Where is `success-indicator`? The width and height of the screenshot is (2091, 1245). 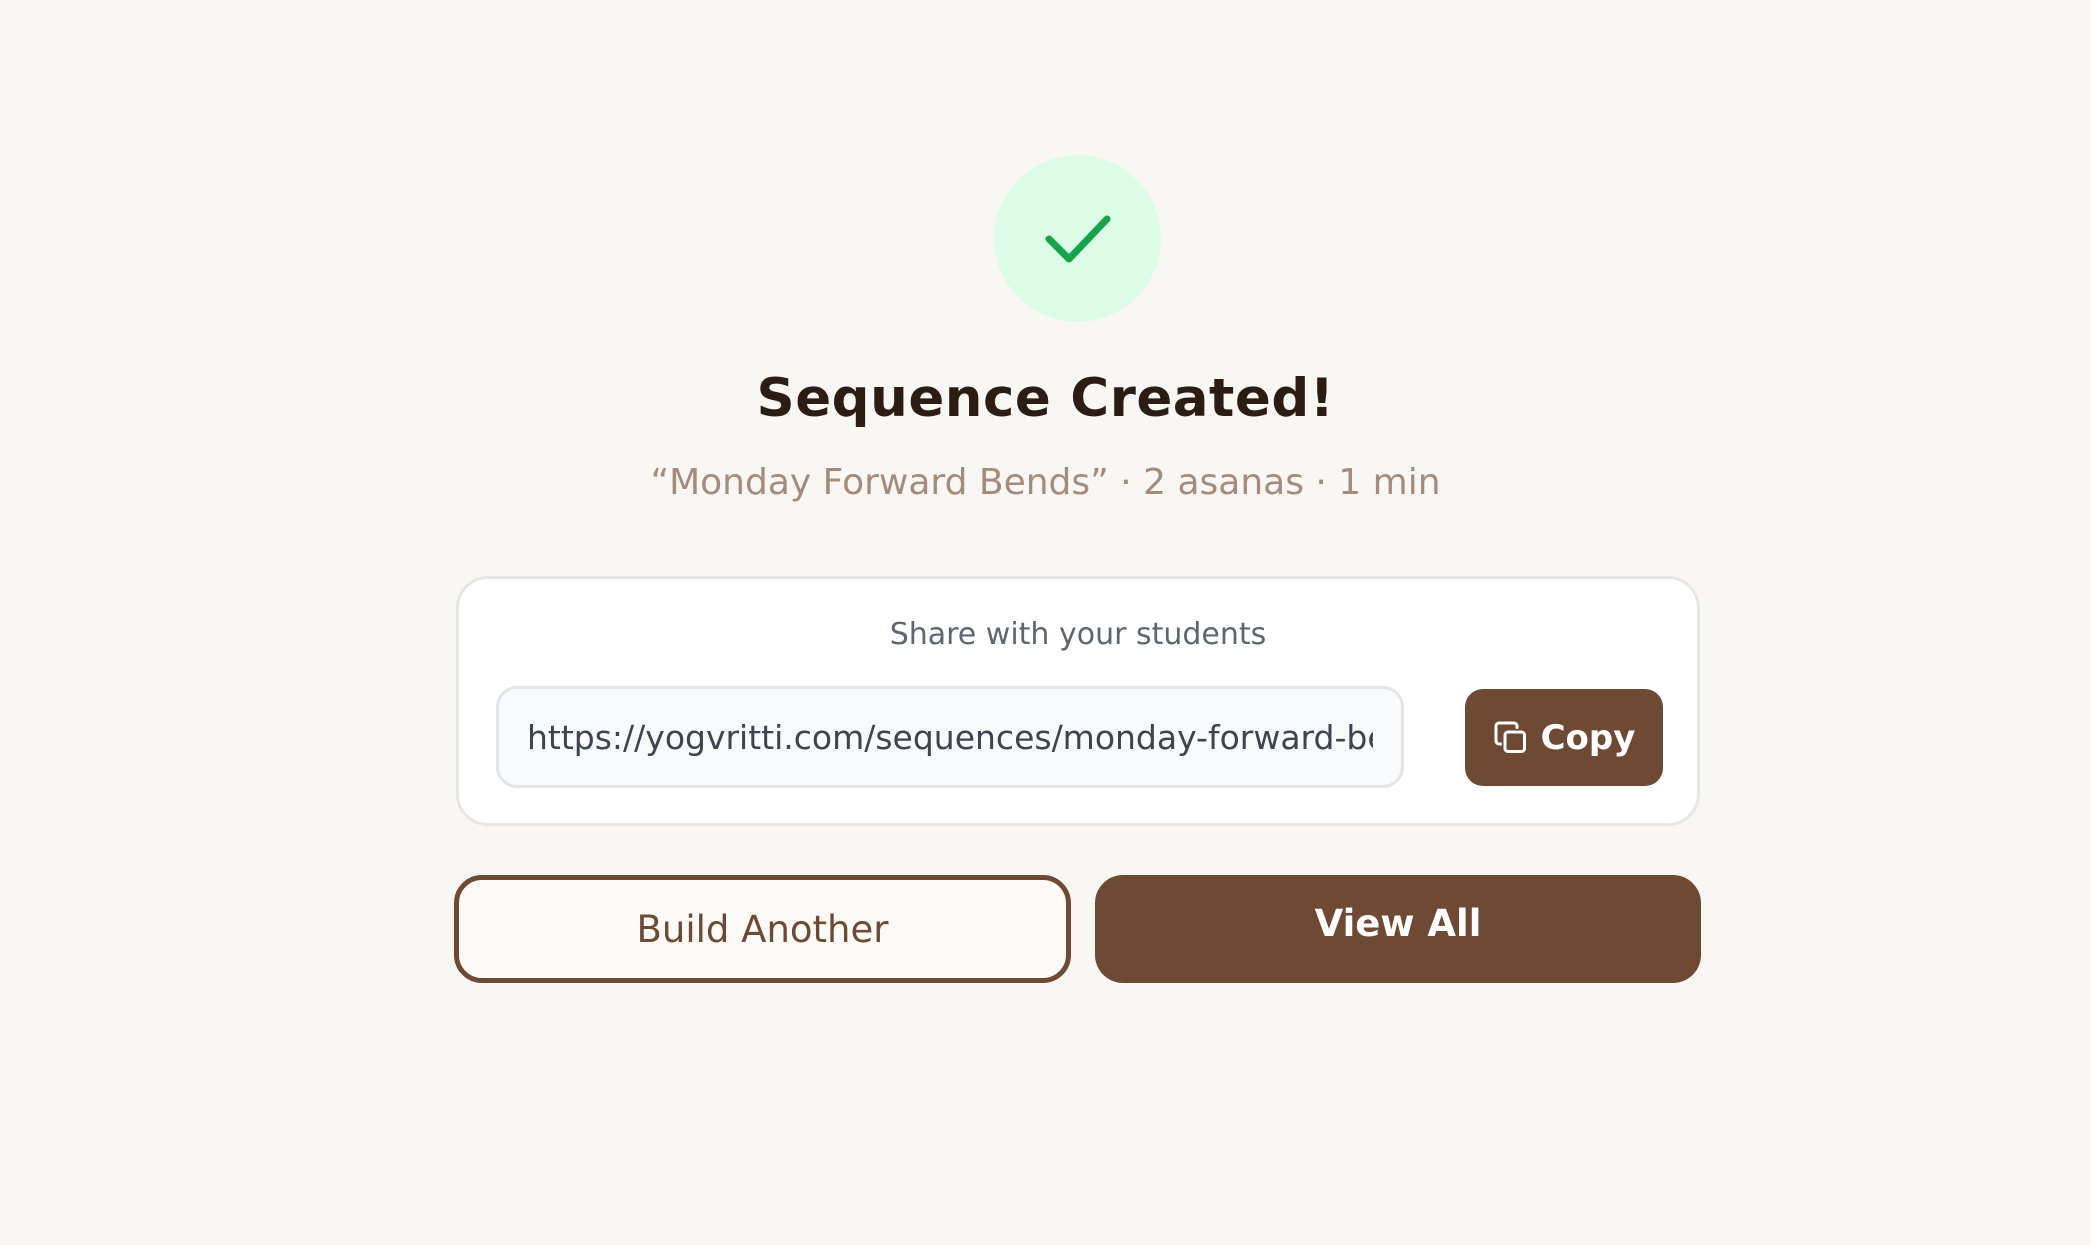
success-indicator is located at coordinates (1077, 238).